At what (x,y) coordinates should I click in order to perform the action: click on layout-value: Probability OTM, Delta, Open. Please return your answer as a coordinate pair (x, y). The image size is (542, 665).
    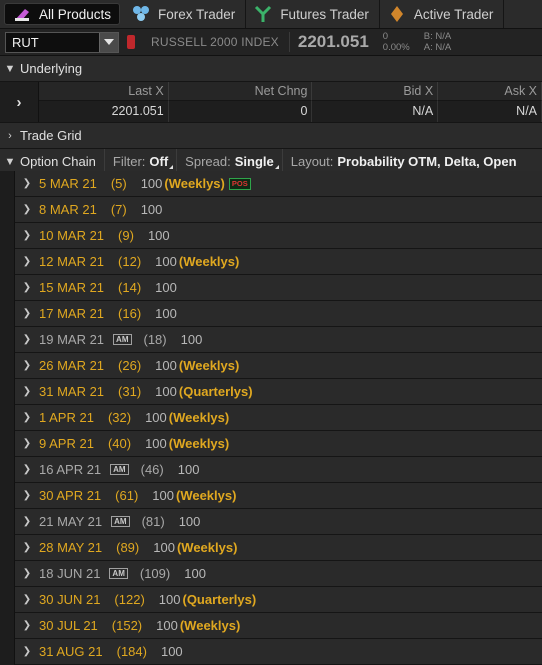
    Looking at the image, I should click on (427, 161).